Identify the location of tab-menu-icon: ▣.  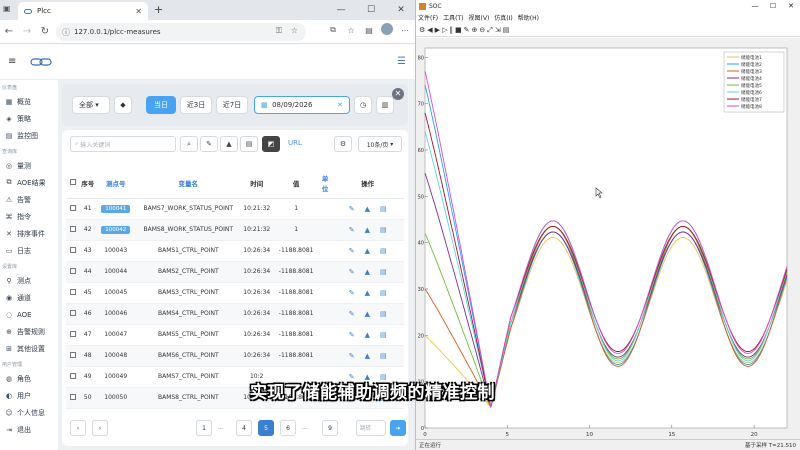
(7, 8).